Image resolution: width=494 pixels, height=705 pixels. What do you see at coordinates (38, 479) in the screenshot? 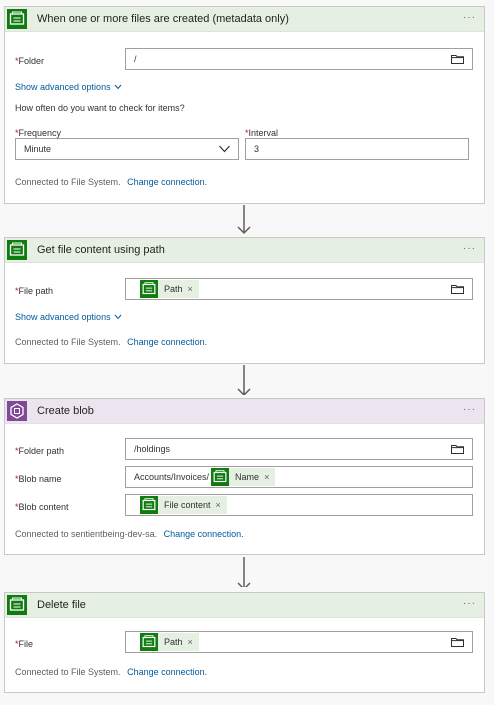
I see `blob-name-label: *Blob name` at bounding box center [38, 479].